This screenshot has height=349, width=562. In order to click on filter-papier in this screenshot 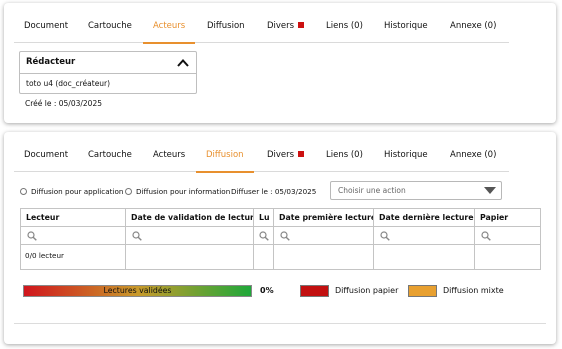, I will do `click(508, 236)`.